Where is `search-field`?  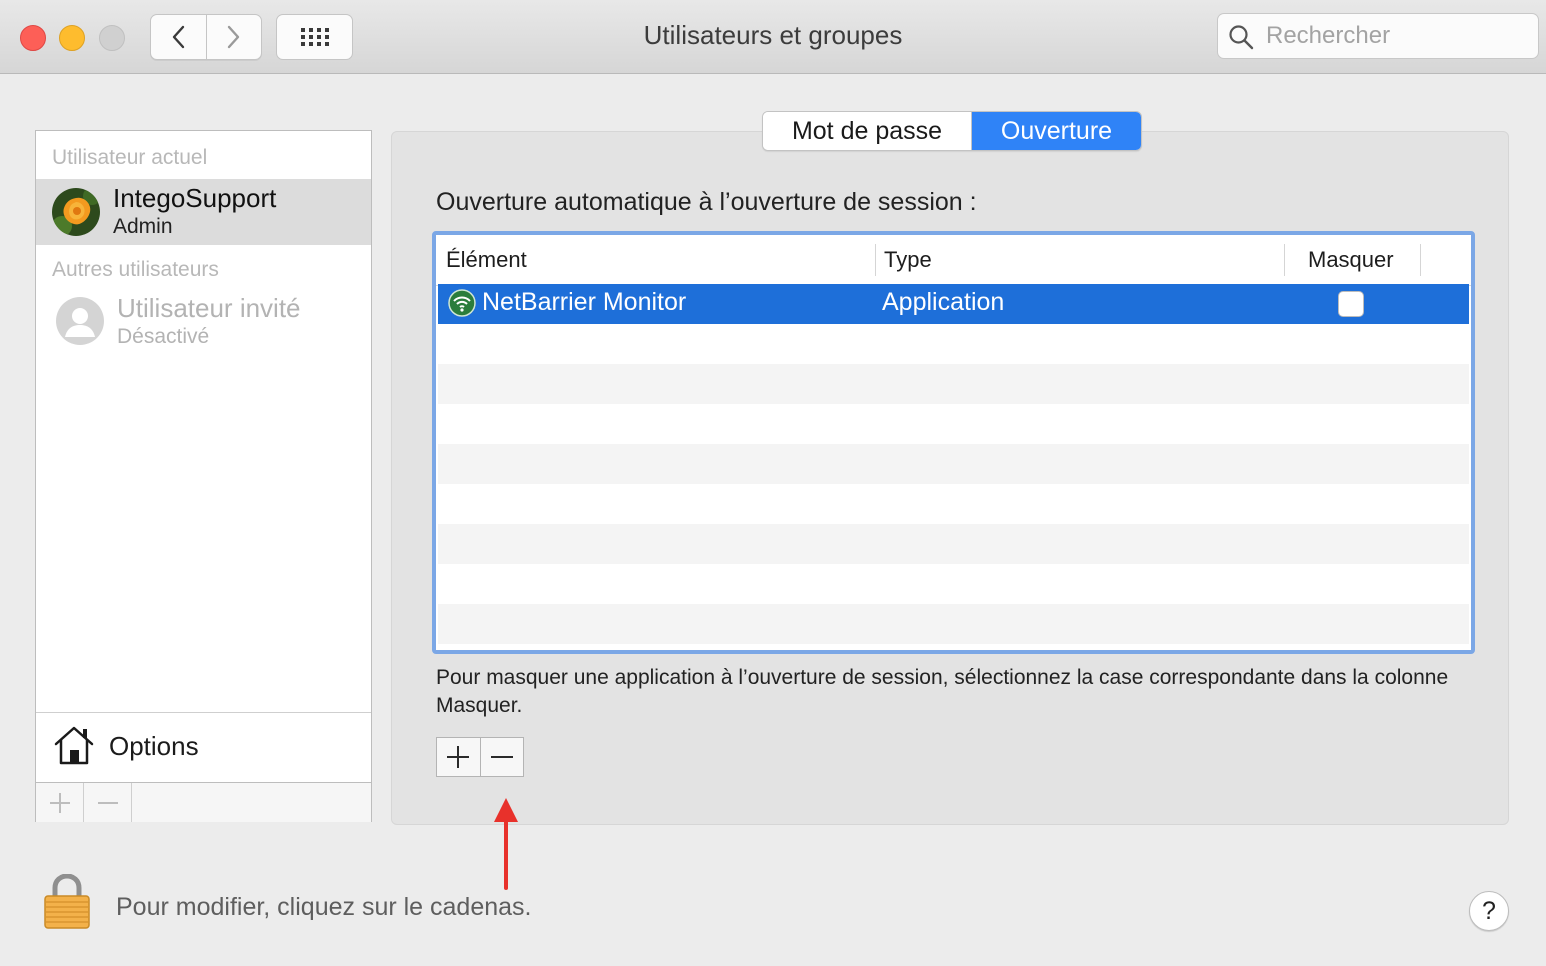 search-field is located at coordinates (1378, 36).